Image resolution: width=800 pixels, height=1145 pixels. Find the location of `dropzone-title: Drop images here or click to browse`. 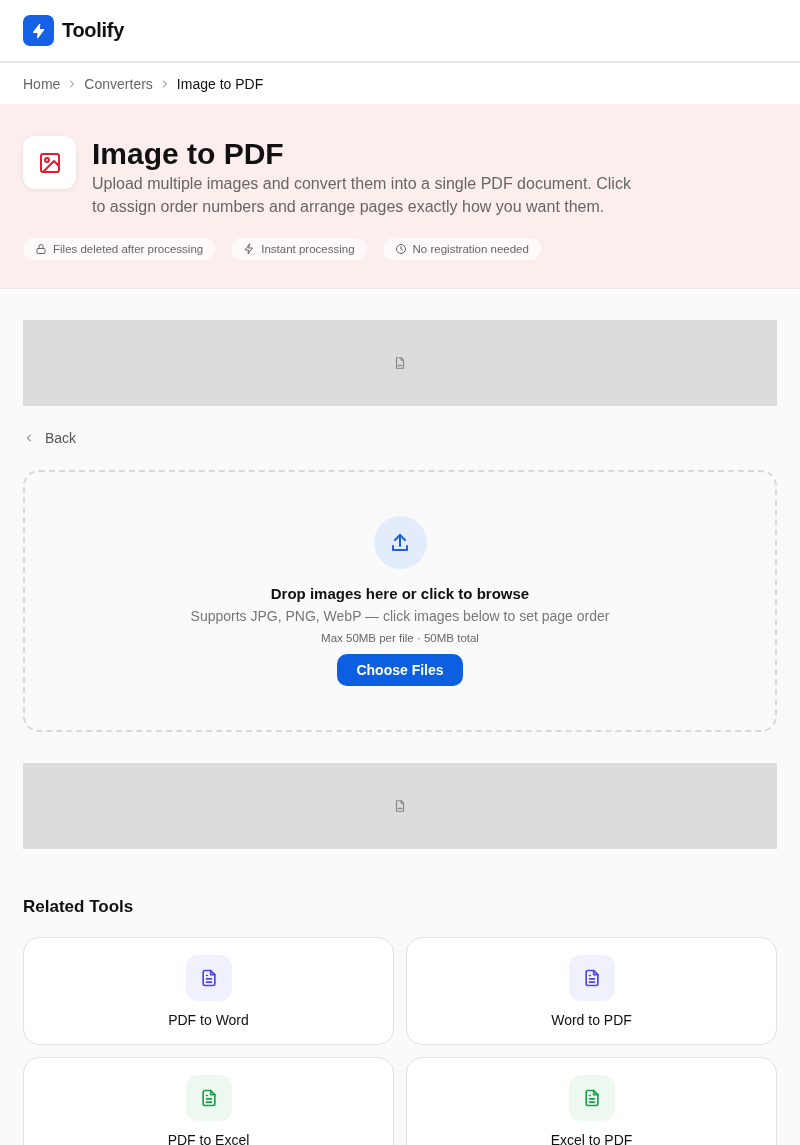

dropzone-title: Drop images here or click to browse is located at coordinates (400, 593).